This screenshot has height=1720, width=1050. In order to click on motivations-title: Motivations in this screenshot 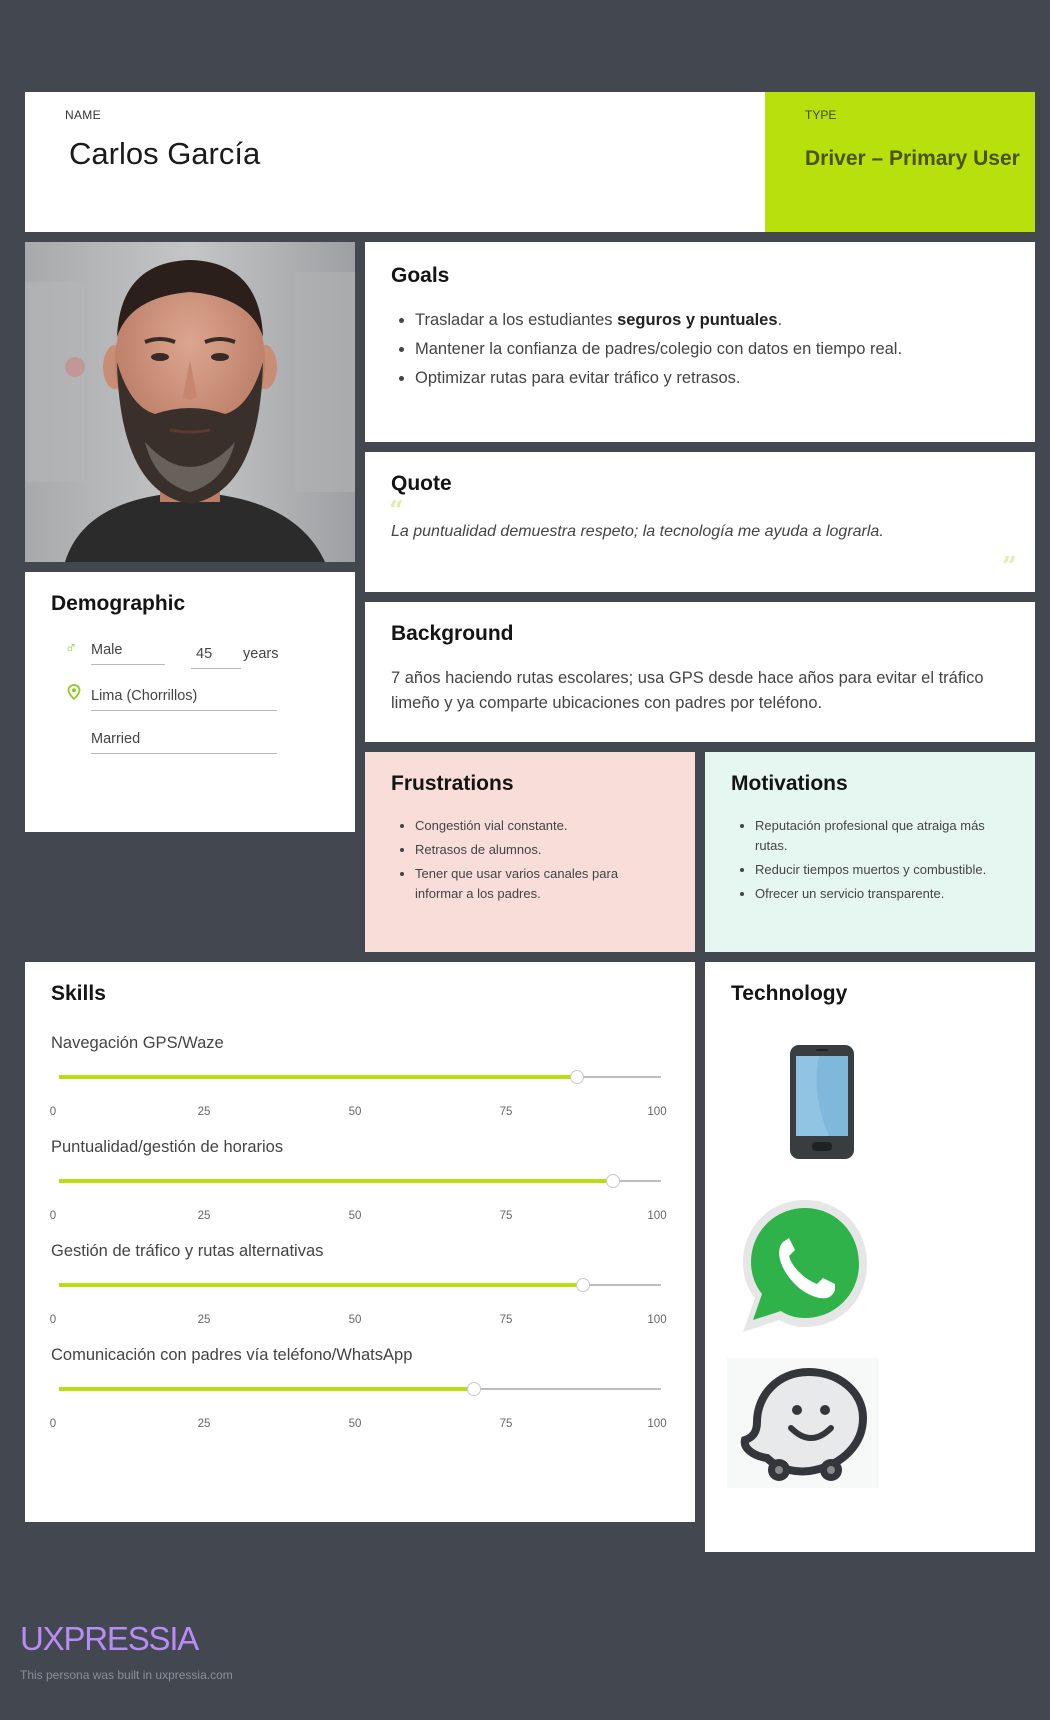, I will do `click(789, 783)`.